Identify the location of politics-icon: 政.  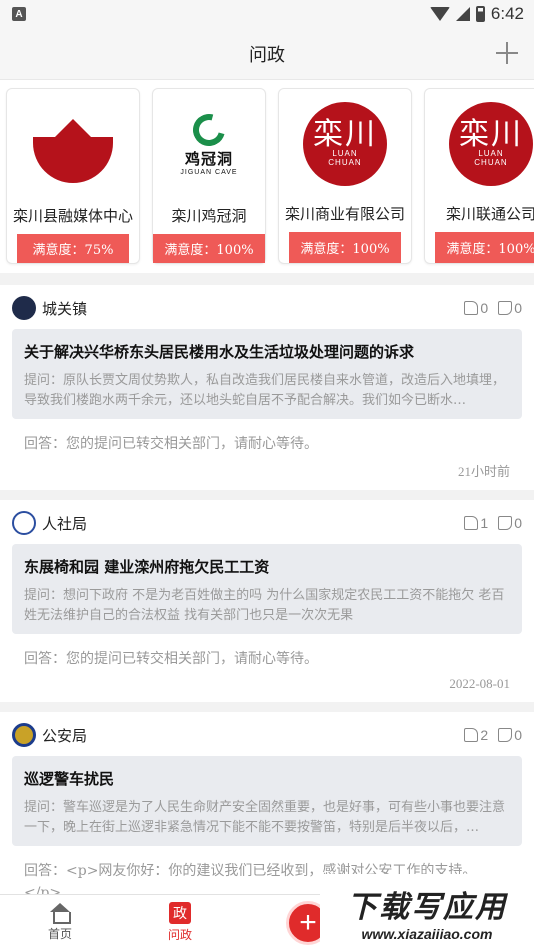
(180, 913).